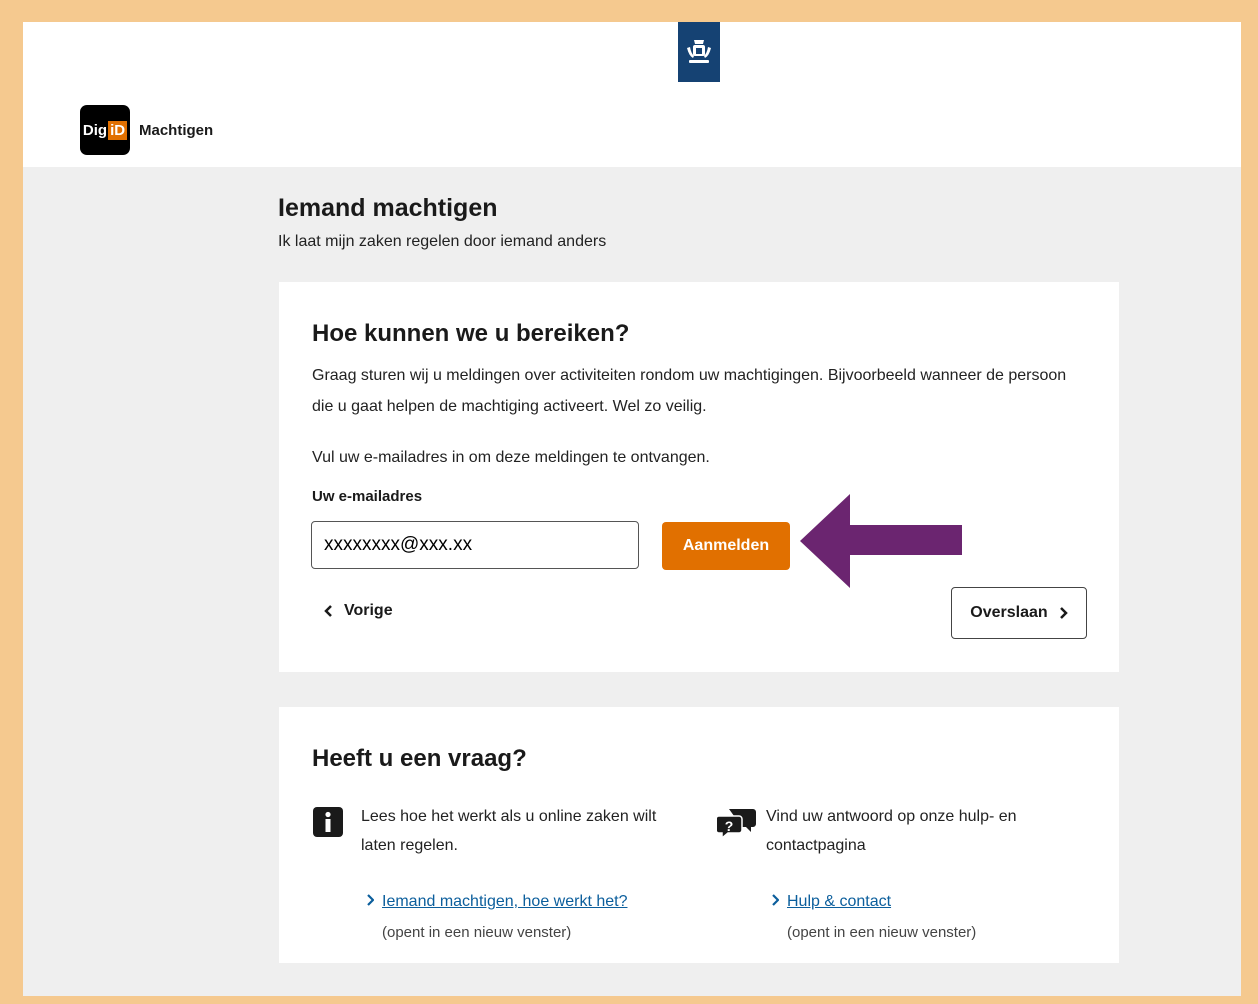 The image size is (1258, 1004). I want to click on chat-question-icon: ?, so click(736, 824).